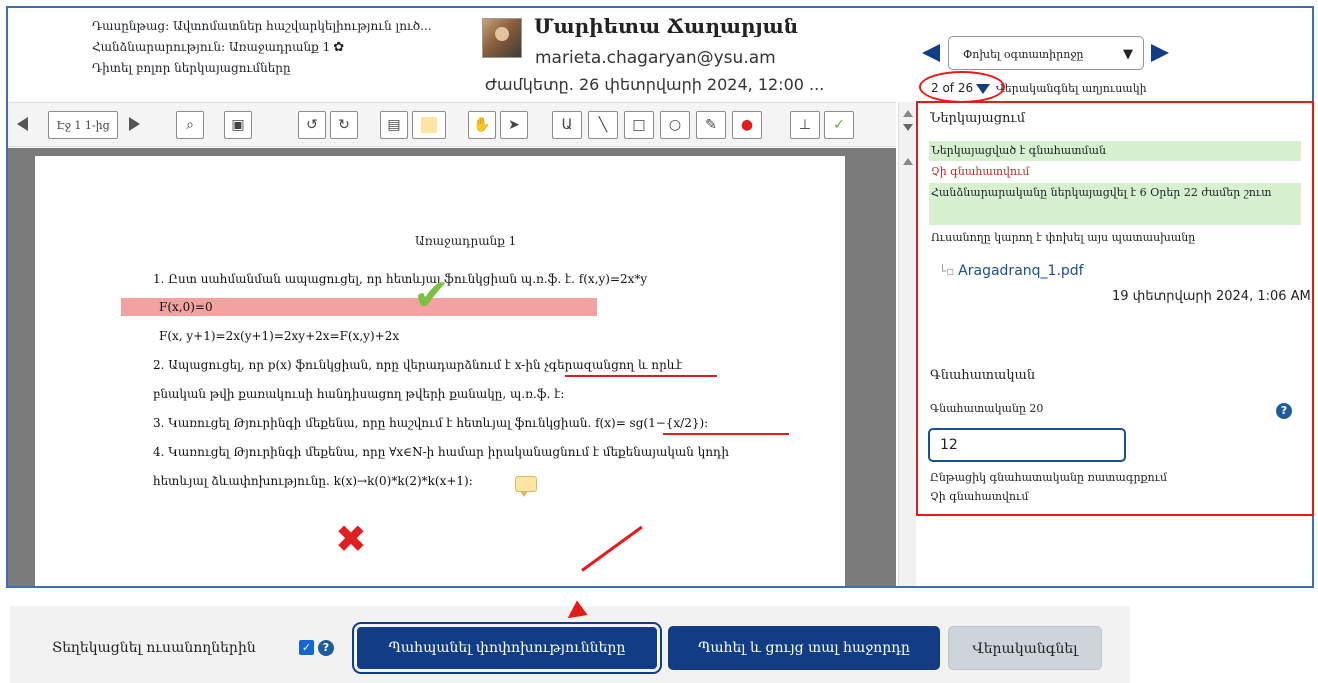 The height and width of the screenshot is (683, 1318). I want to click on search-icon: ⌕, so click(190, 125).